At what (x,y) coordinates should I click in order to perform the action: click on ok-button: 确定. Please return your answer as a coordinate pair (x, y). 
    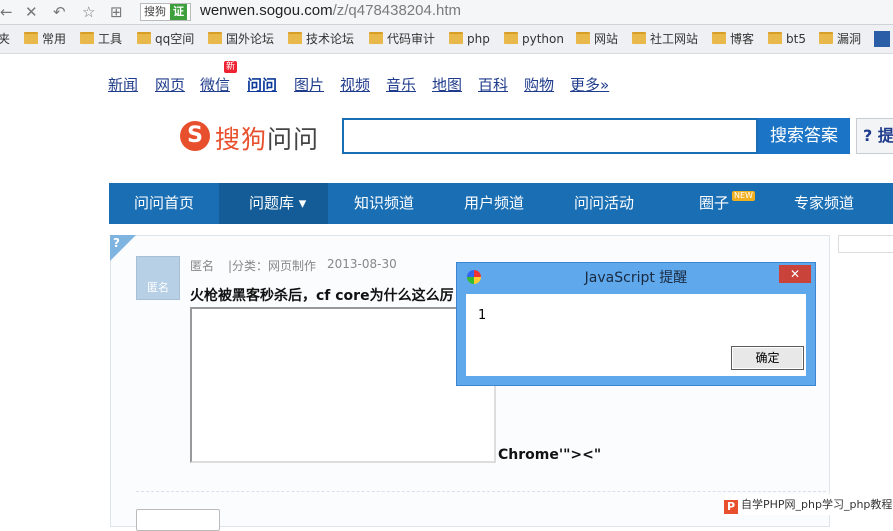
    Looking at the image, I should click on (767, 358).